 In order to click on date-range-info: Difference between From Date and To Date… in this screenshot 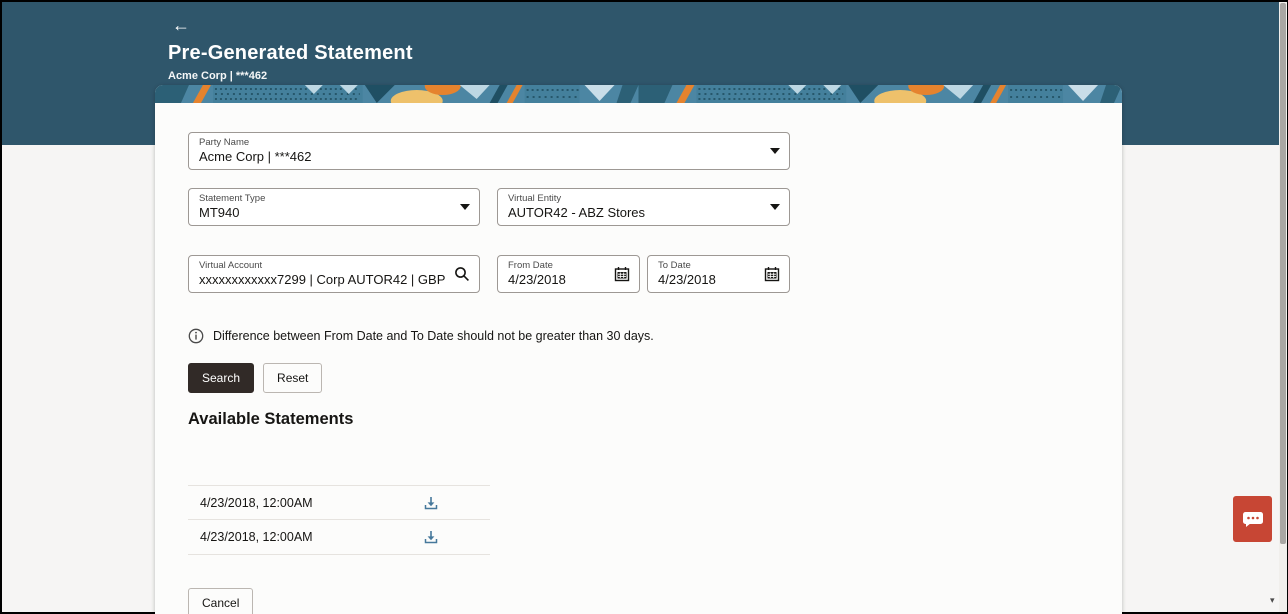, I will do `click(421, 336)`.